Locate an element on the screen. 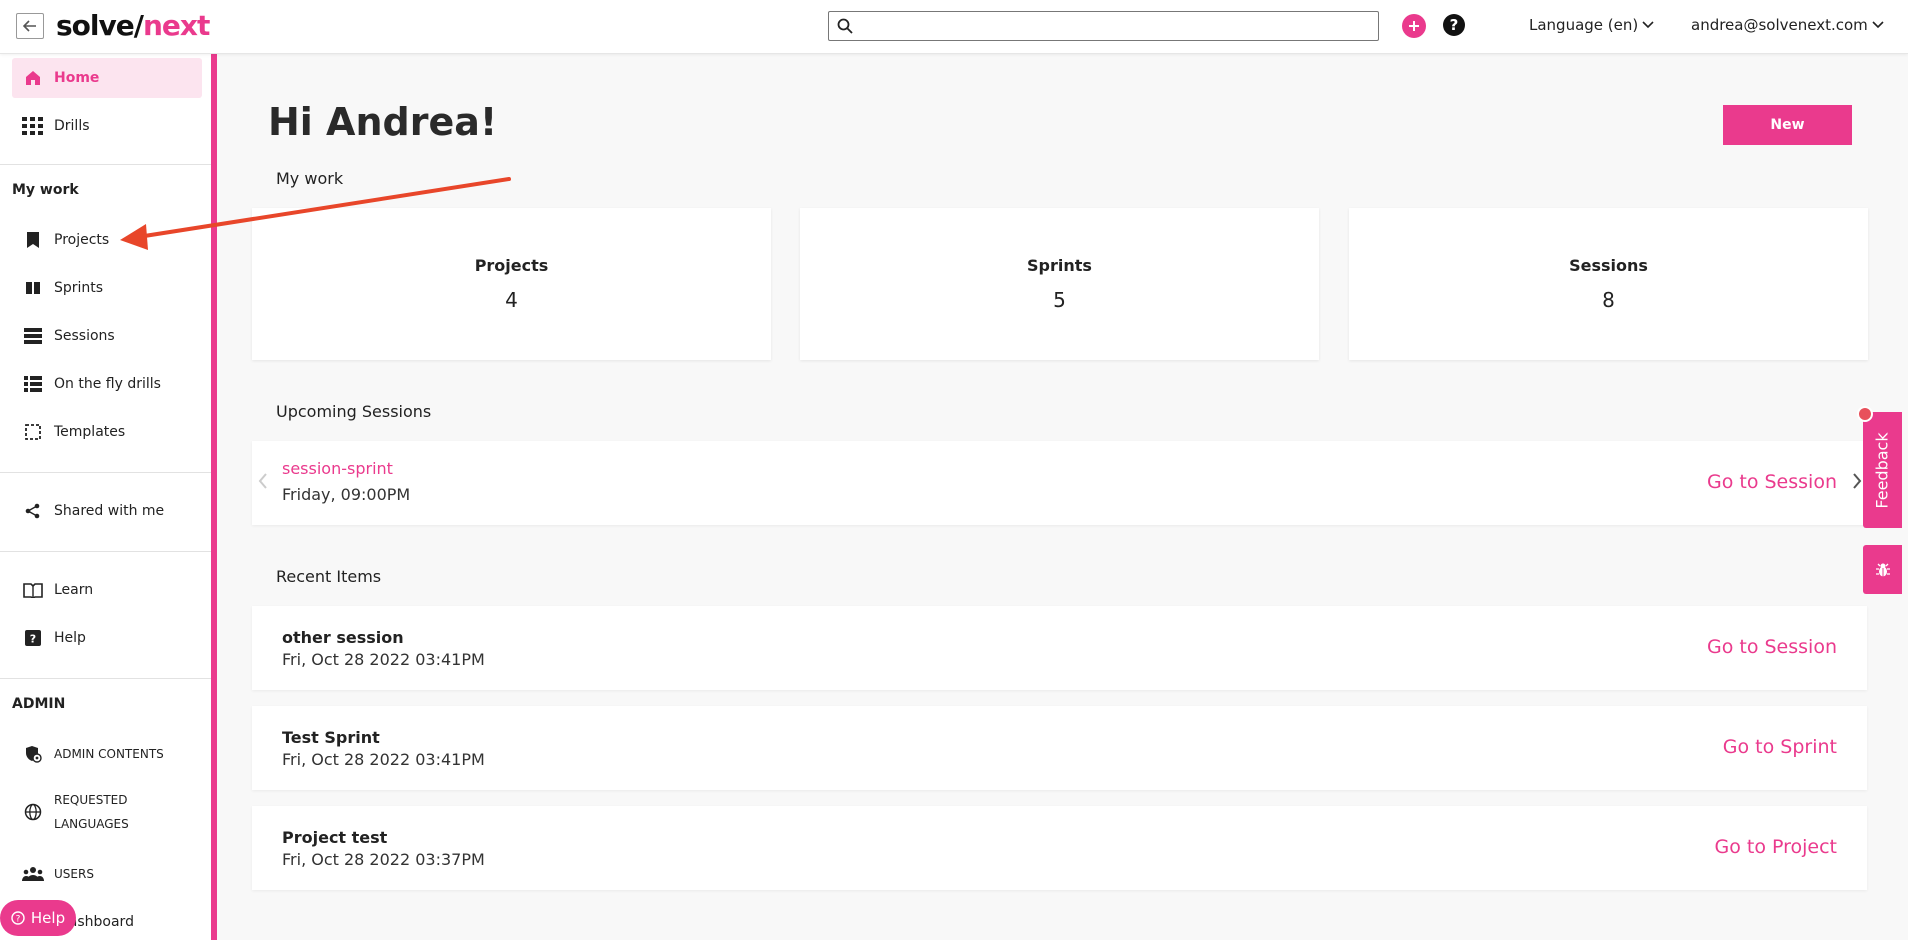 The width and height of the screenshot is (1908, 942). sidebar-item-shared-with-me: Shared with me is located at coordinates (107, 511).